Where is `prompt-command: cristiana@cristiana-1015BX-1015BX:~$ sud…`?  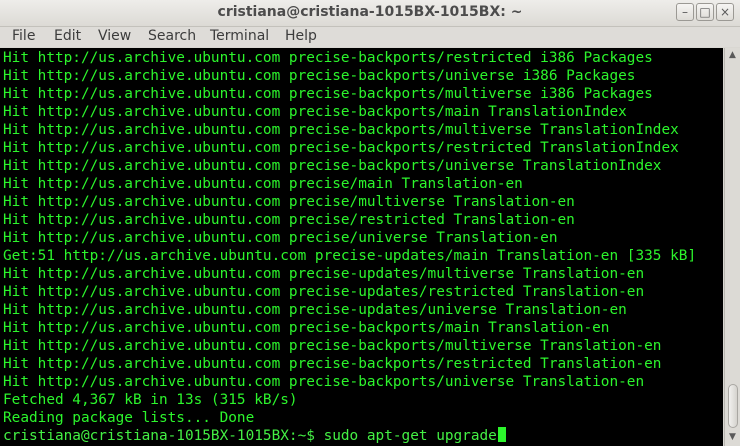
prompt-command: cristiana@cristiana-1015BX-1015BX:~$ sud… is located at coordinates (250, 436).